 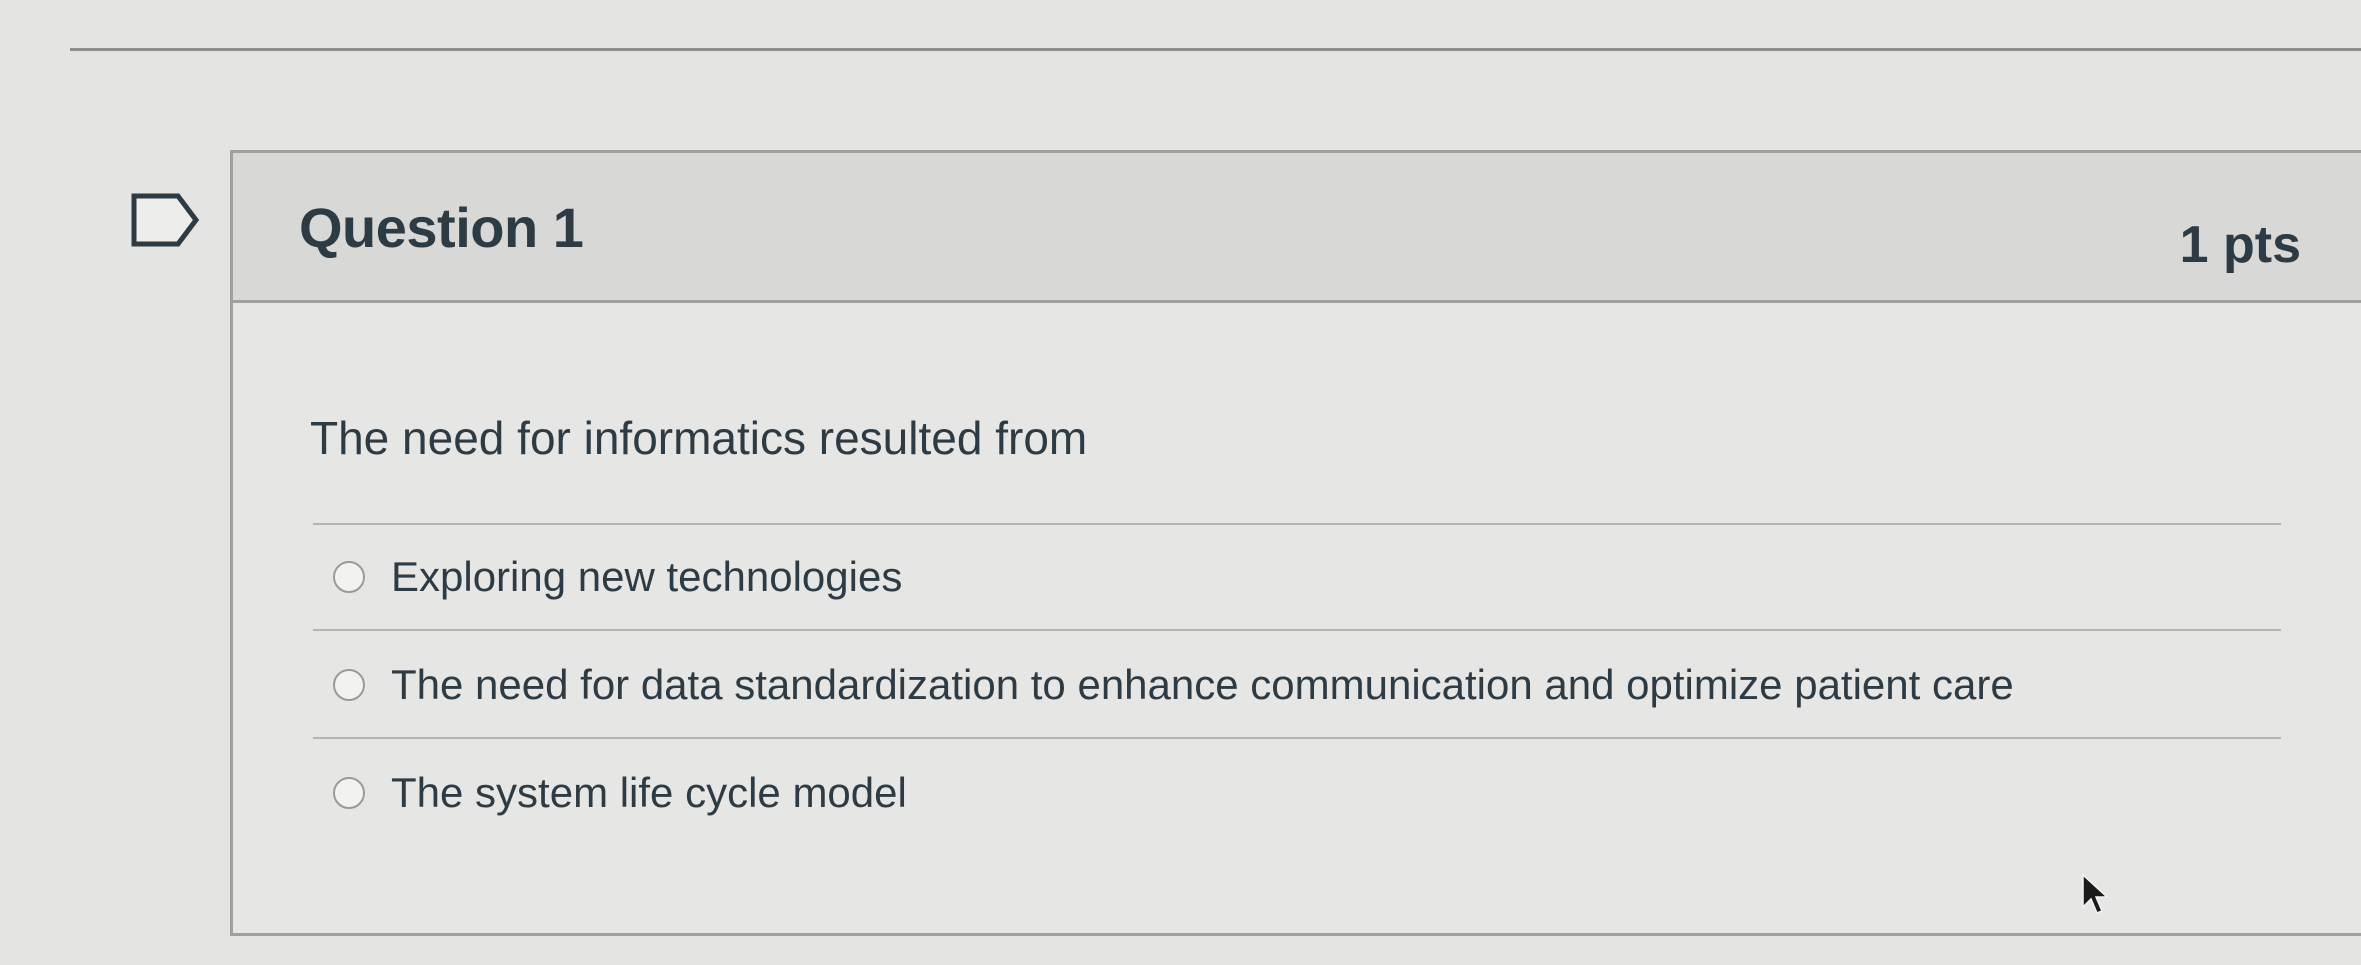 I want to click on answer-label: Exploring new technologies, so click(x=647, y=576).